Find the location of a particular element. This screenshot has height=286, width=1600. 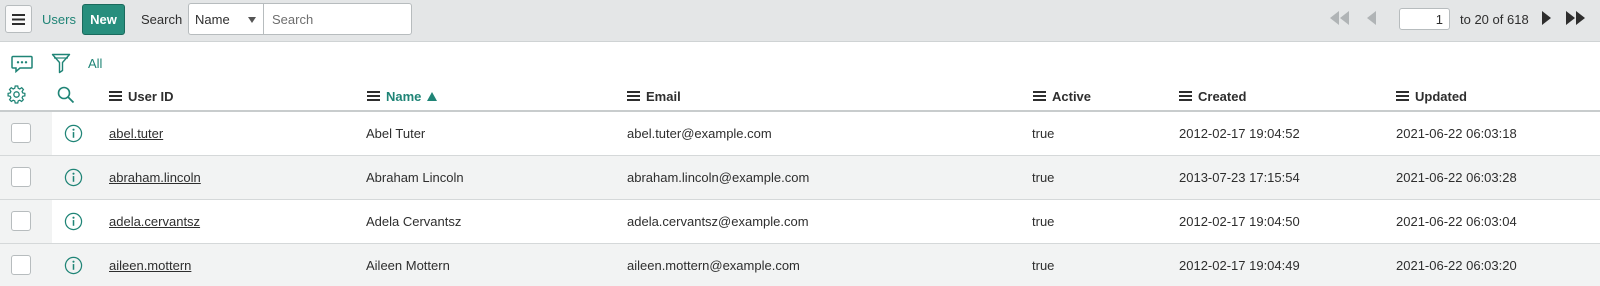

column-label: Updated is located at coordinates (1441, 96).